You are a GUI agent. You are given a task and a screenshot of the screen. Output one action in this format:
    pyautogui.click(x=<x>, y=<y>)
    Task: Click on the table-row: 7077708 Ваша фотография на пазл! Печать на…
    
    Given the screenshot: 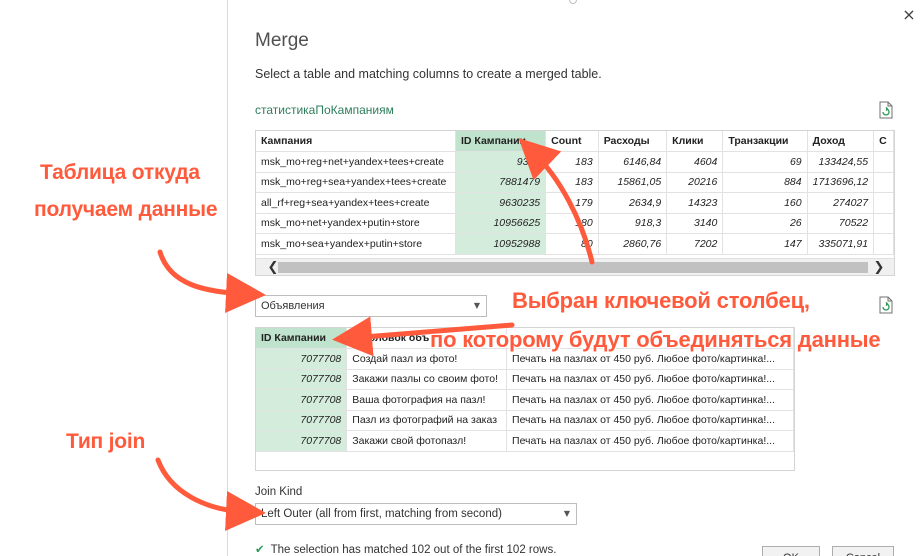 What is the action you would take?
    pyautogui.click(x=525, y=400)
    